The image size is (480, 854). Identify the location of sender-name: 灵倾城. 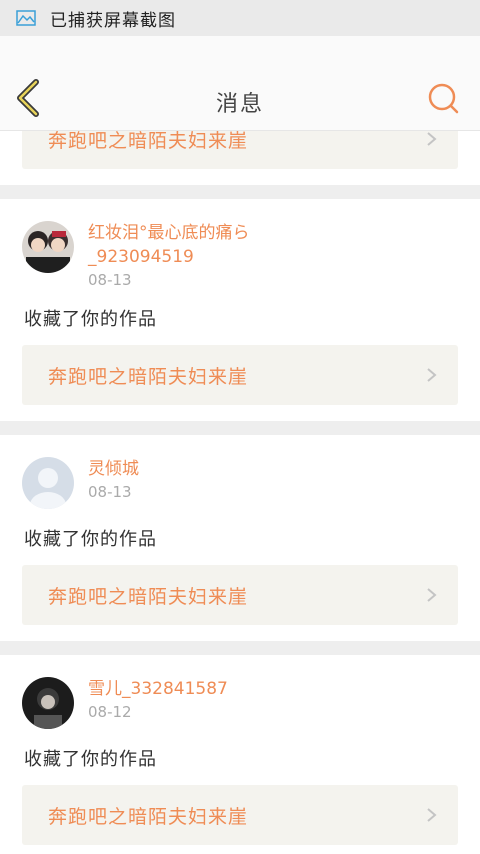
(183, 469).